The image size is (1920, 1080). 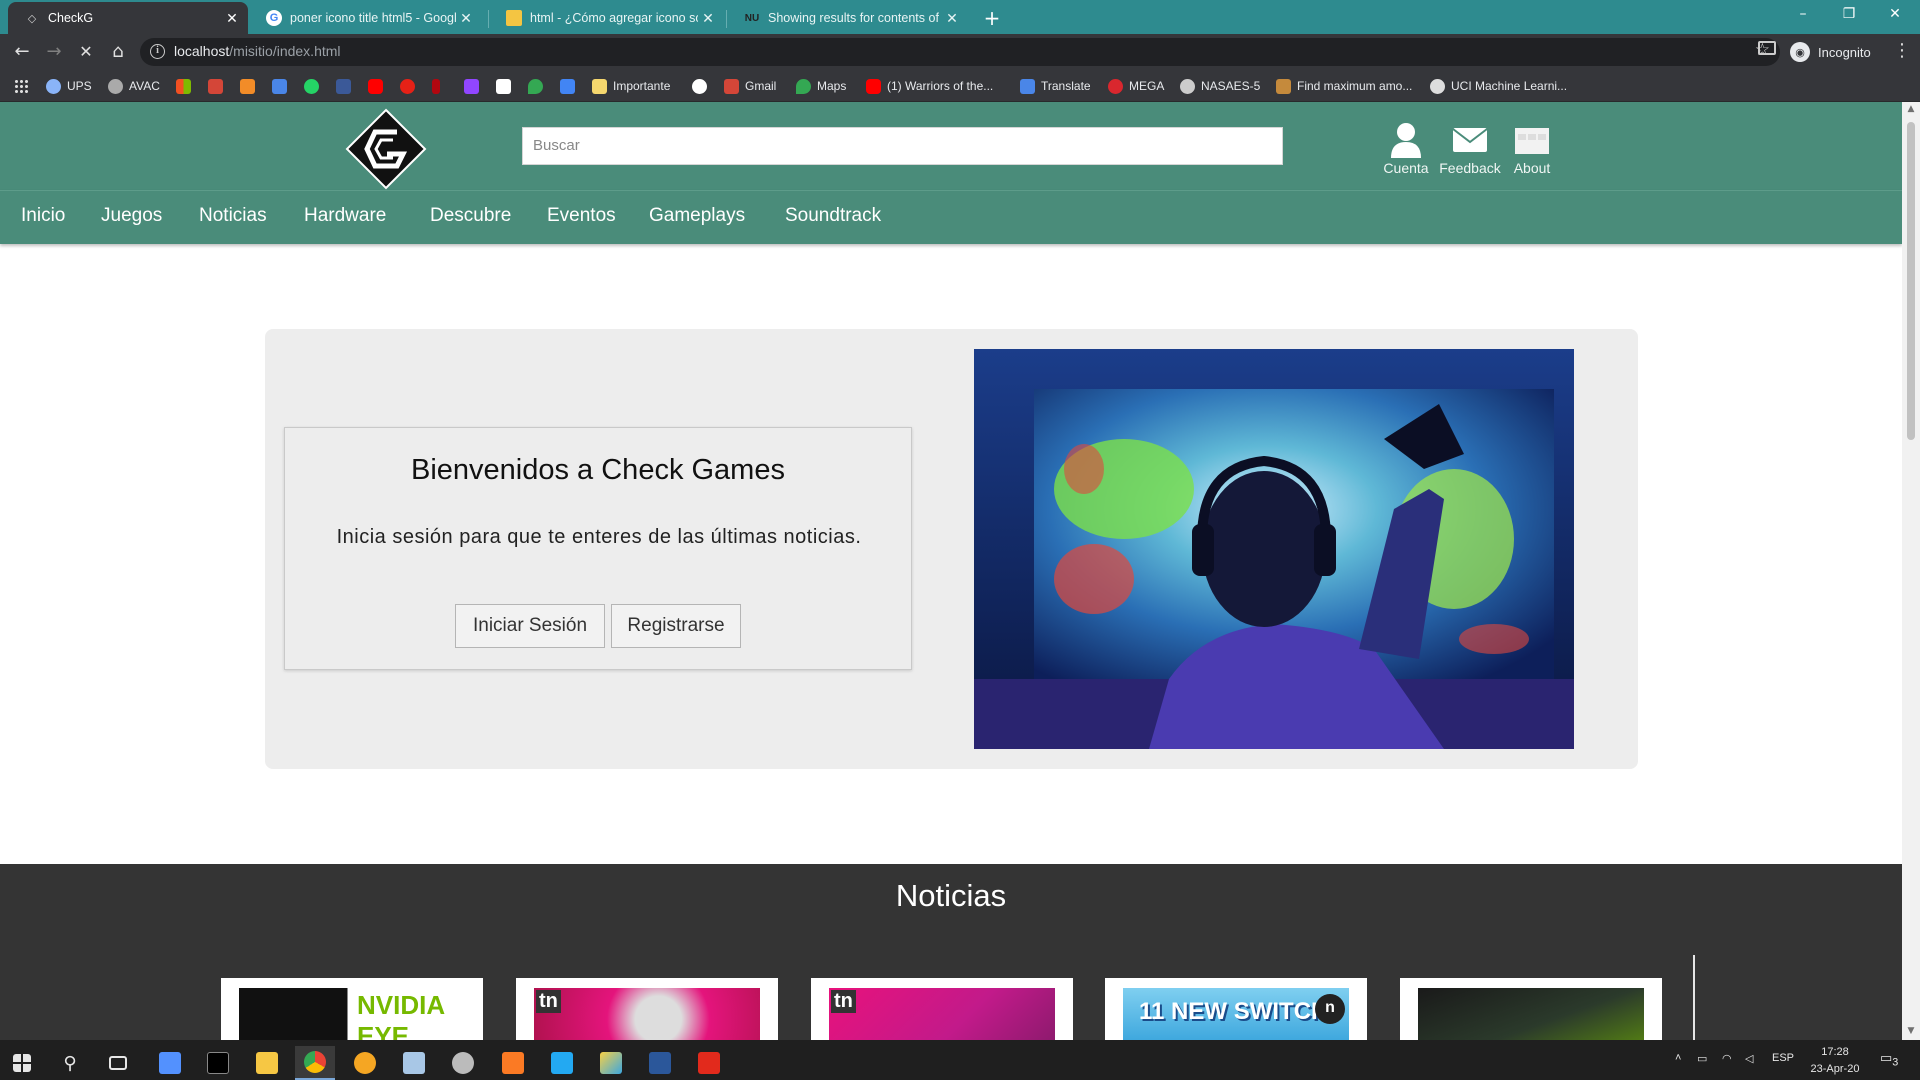 I want to click on bookmark-youtube, so click(x=375, y=86).